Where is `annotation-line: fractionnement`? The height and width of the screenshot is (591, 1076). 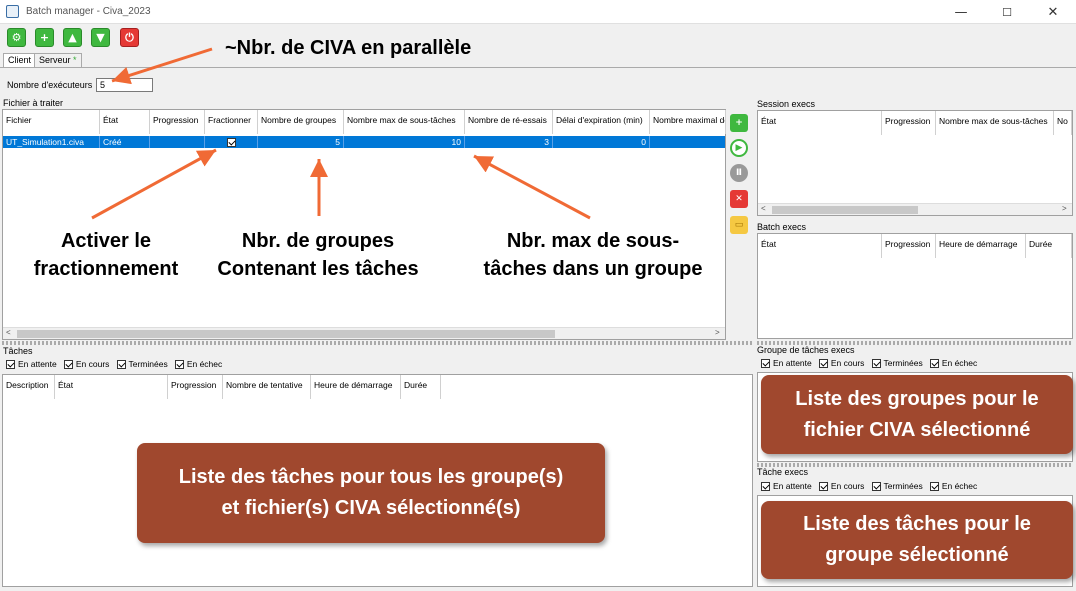
annotation-line: fractionnement is located at coordinates (106, 269).